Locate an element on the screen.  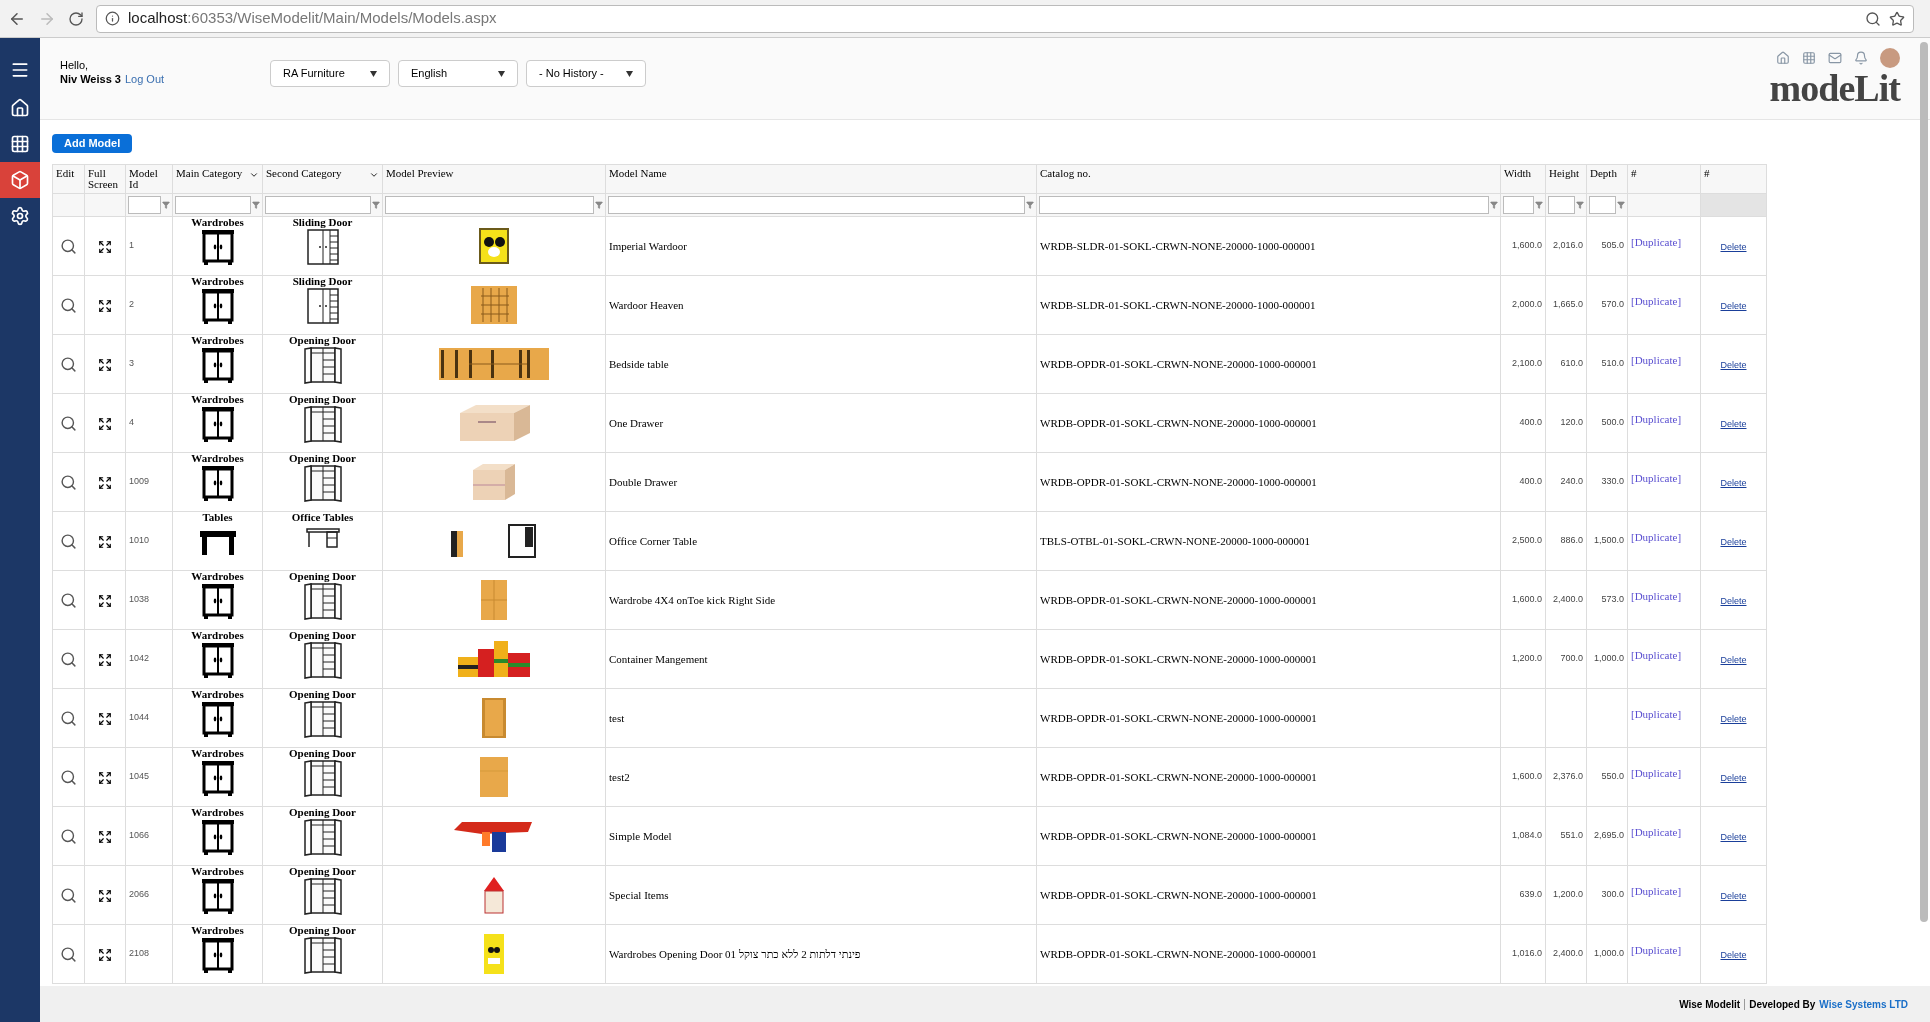
scrollbar is located at coordinates (1924, 482).